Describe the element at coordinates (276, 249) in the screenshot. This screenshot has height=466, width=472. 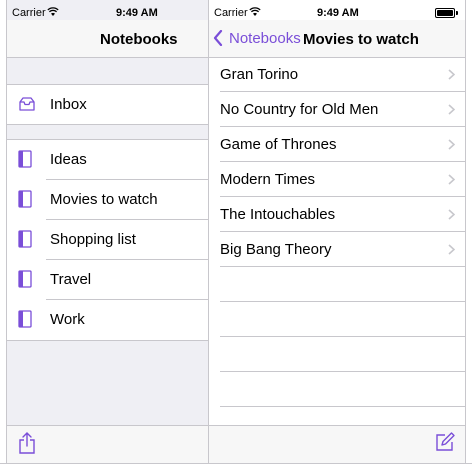
I see `movie-title: Big Bang Theory` at that location.